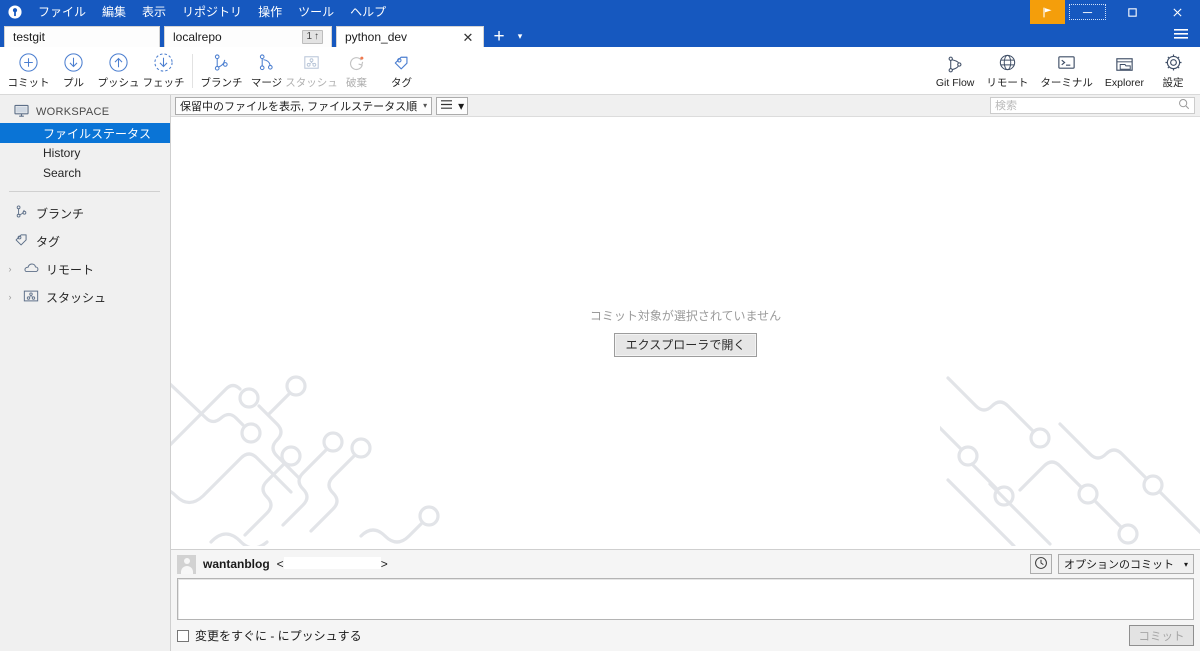 This screenshot has height=651, width=1200. I want to click on sidebar-item-tags: タグ, so click(85, 241).